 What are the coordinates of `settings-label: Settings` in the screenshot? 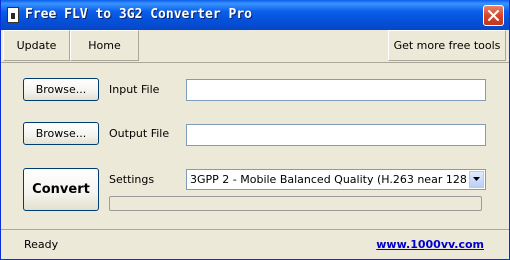 It's located at (132, 179).